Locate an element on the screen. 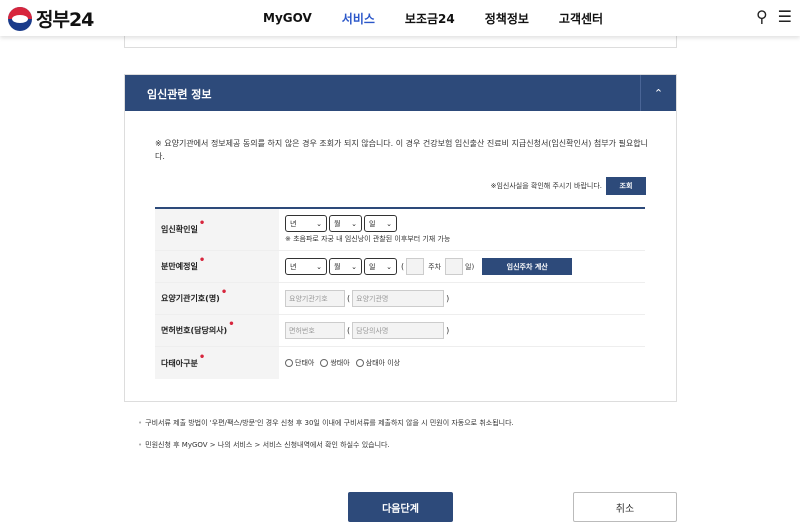 The width and height of the screenshot is (800, 522). due-day-select: 일 ⌄ is located at coordinates (380, 266).